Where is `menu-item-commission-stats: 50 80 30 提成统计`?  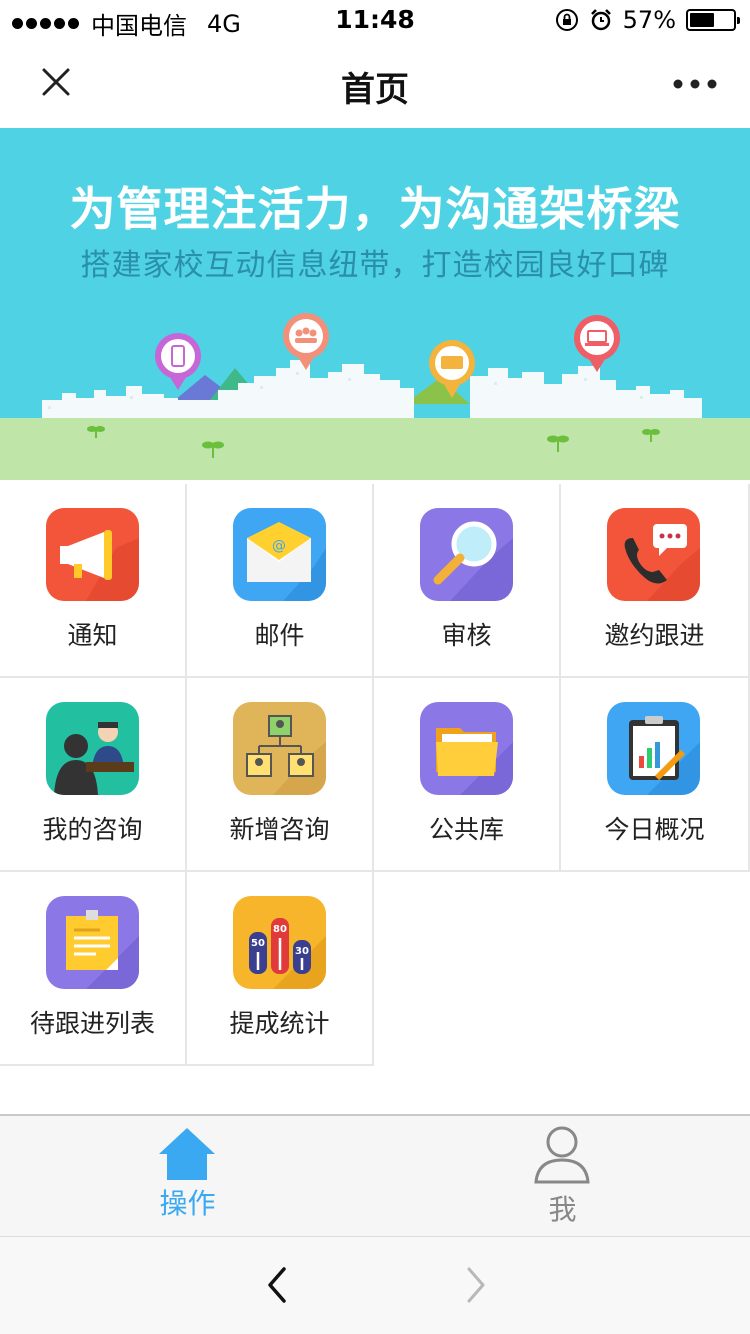
menu-item-commission-stats: 50 80 30 提成统计 is located at coordinates (280, 969).